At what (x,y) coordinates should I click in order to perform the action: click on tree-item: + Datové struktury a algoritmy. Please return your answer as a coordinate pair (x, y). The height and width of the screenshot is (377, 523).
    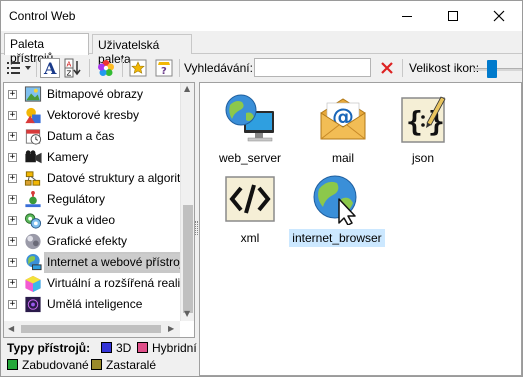
    Looking at the image, I should click on (99, 178).